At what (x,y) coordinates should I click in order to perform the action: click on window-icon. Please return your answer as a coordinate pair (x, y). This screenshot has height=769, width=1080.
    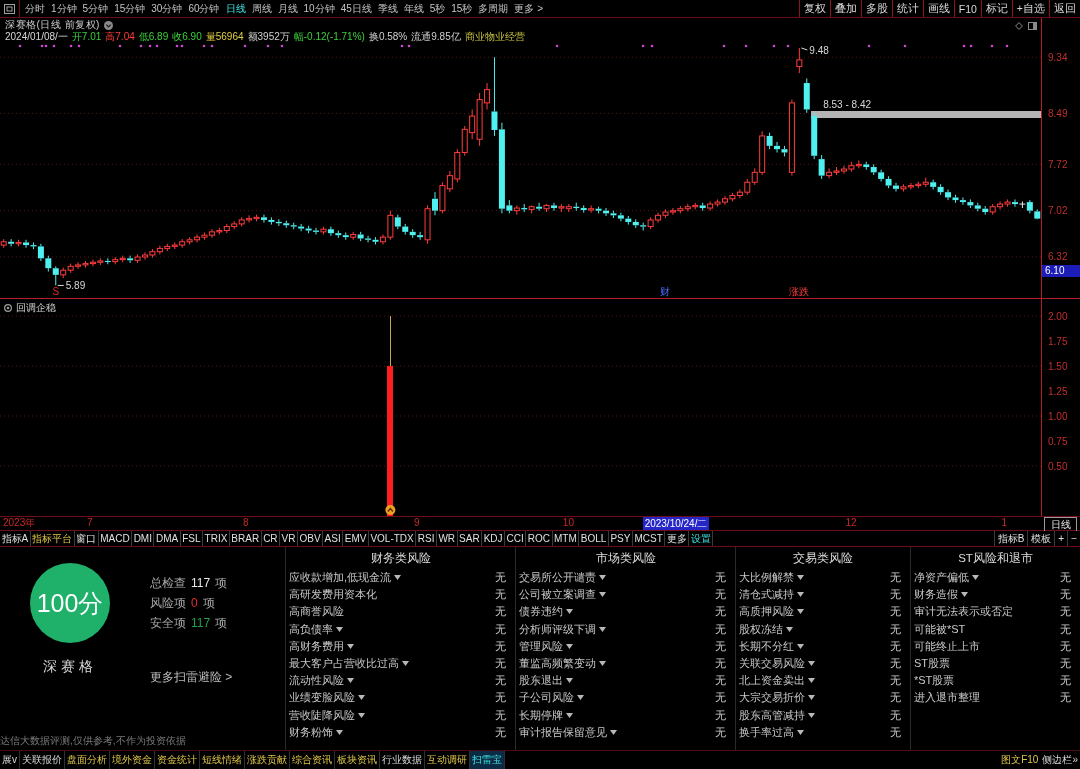
    Looking at the image, I should click on (9, 8).